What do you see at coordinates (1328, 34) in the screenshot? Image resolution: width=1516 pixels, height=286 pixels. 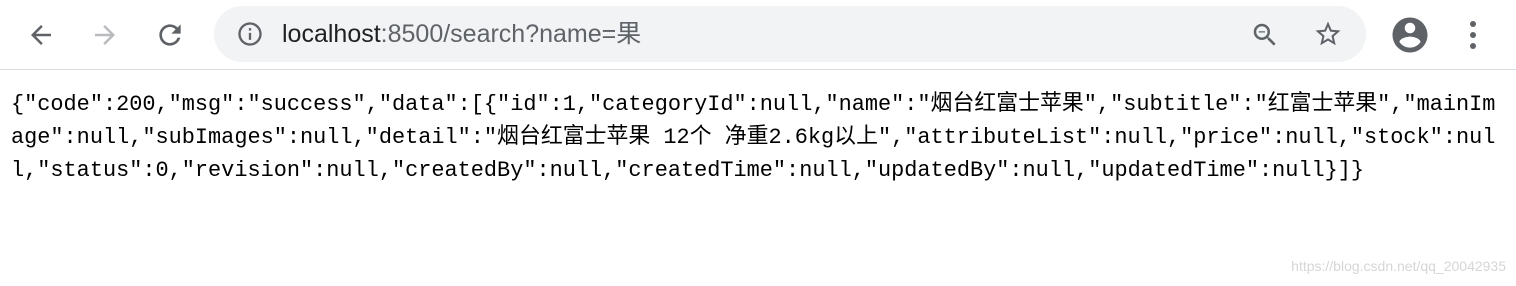 I see `star-outline-icon` at bounding box center [1328, 34].